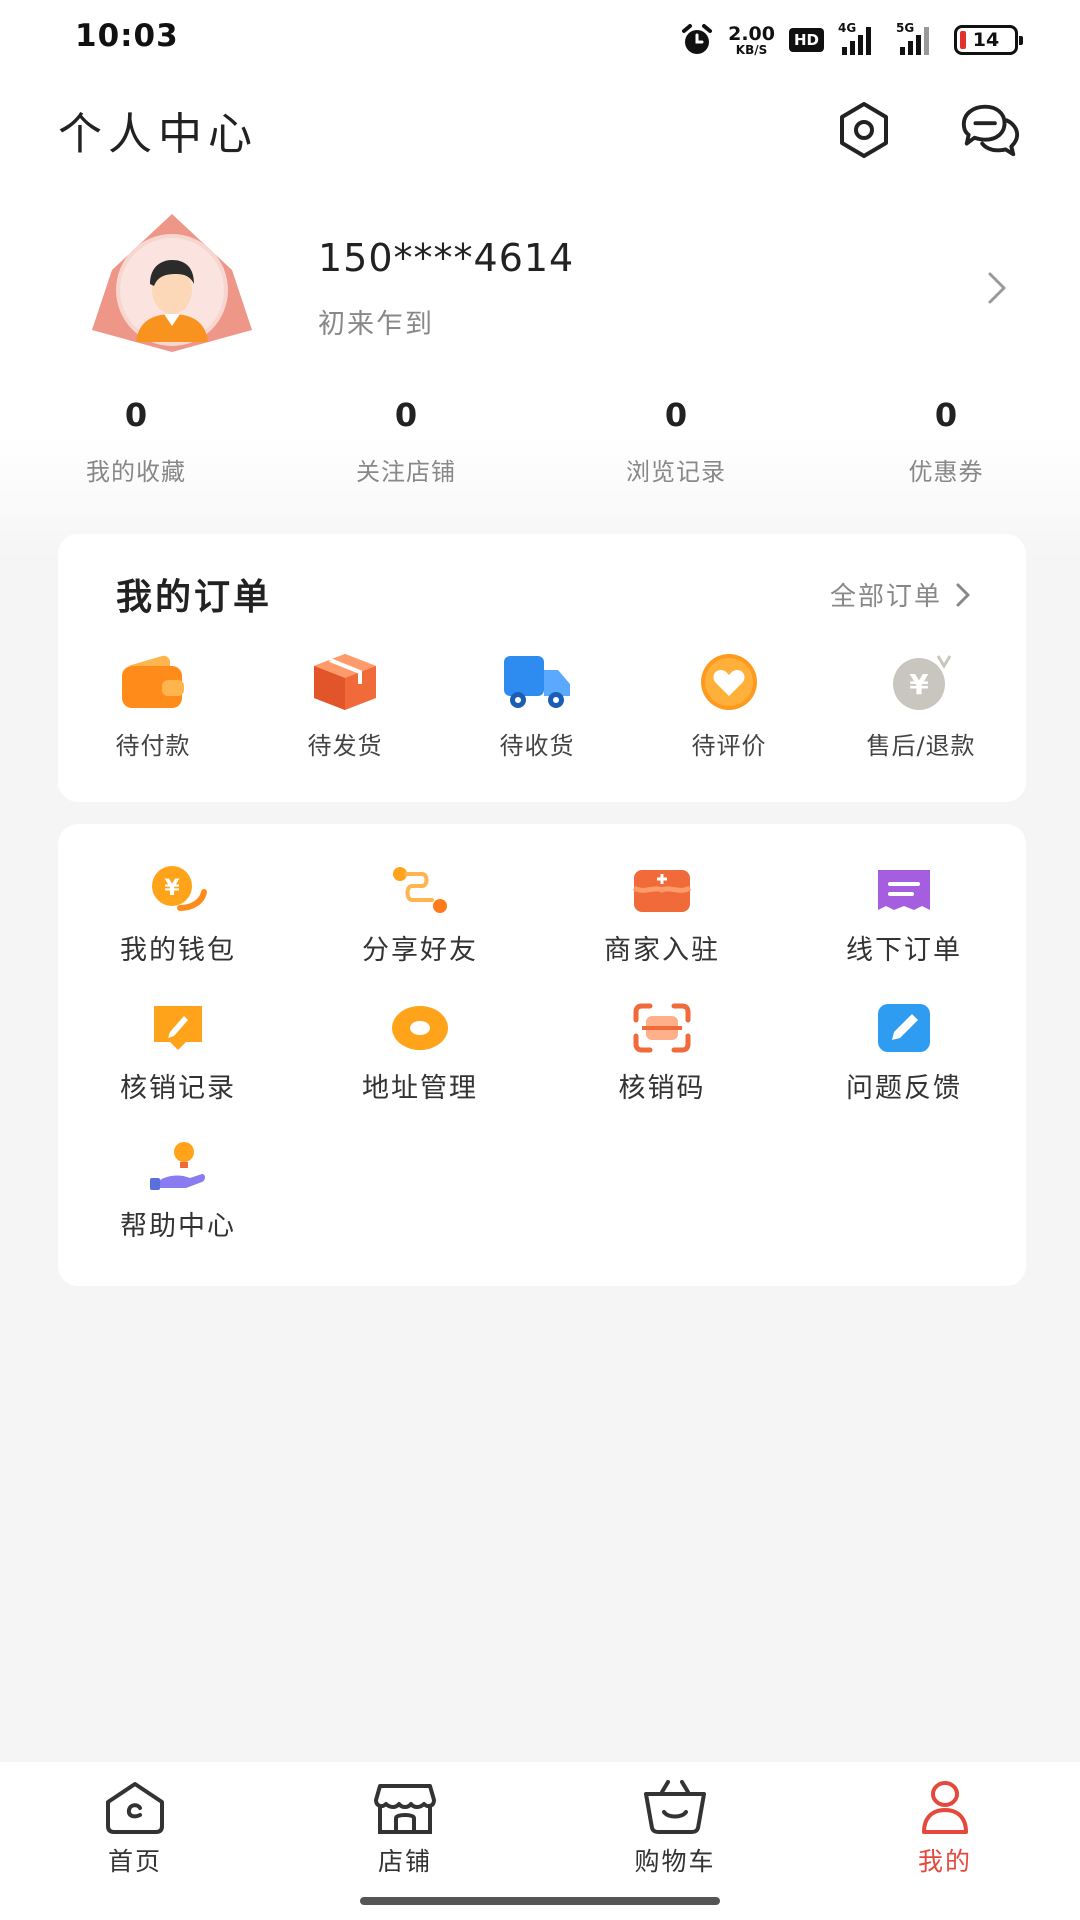 This screenshot has height=1920, width=1080. What do you see at coordinates (153, 681) in the screenshot?
I see `wallet-icon` at bounding box center [153, 681].